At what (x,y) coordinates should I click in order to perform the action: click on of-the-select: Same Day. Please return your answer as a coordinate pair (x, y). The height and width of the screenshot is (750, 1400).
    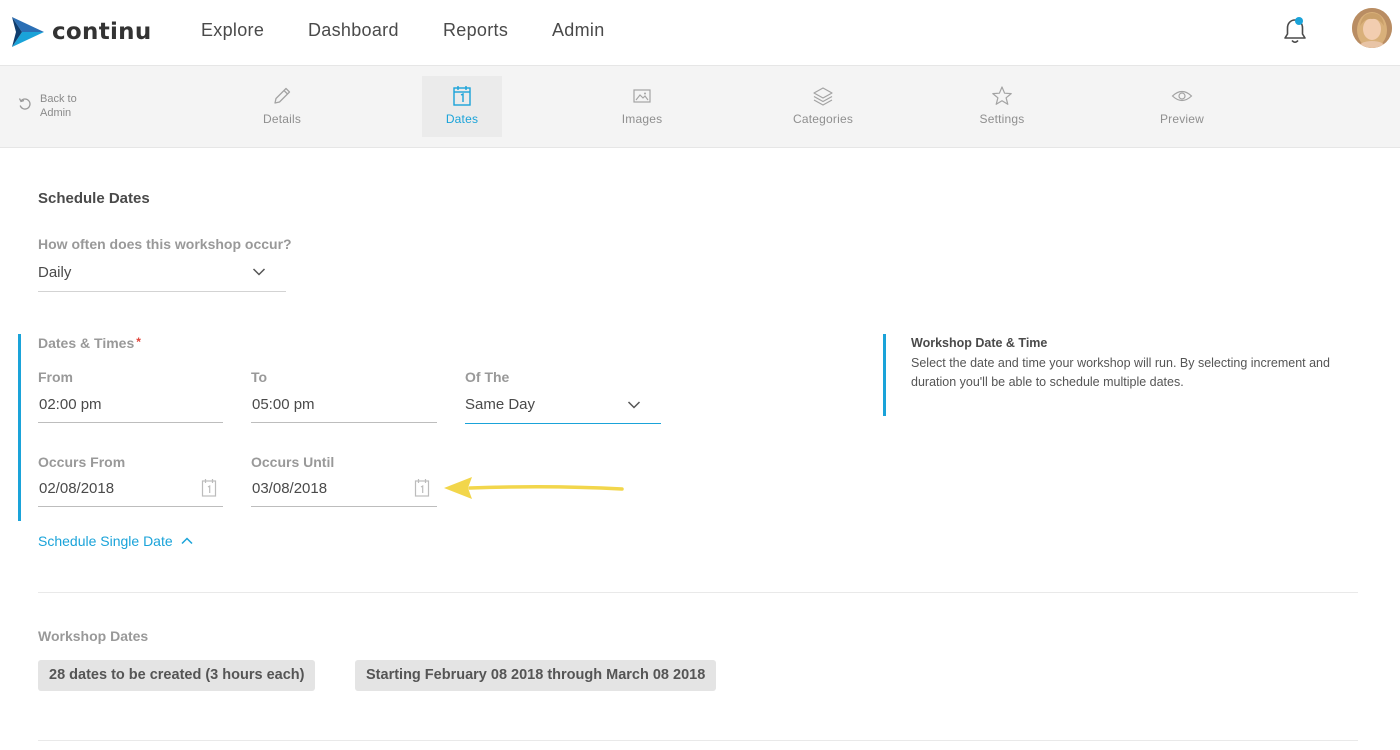
    Looking at the image, I should click on (563, 409).